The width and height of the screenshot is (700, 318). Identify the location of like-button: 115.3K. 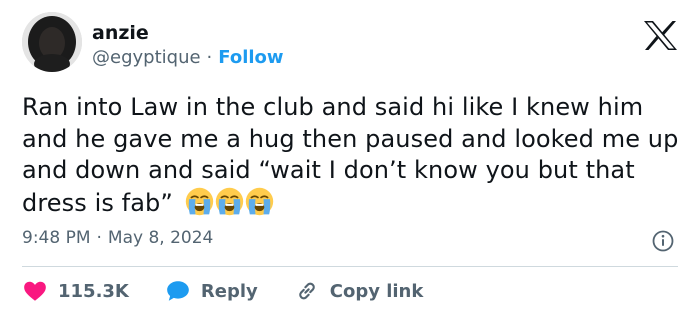
(75, 291).